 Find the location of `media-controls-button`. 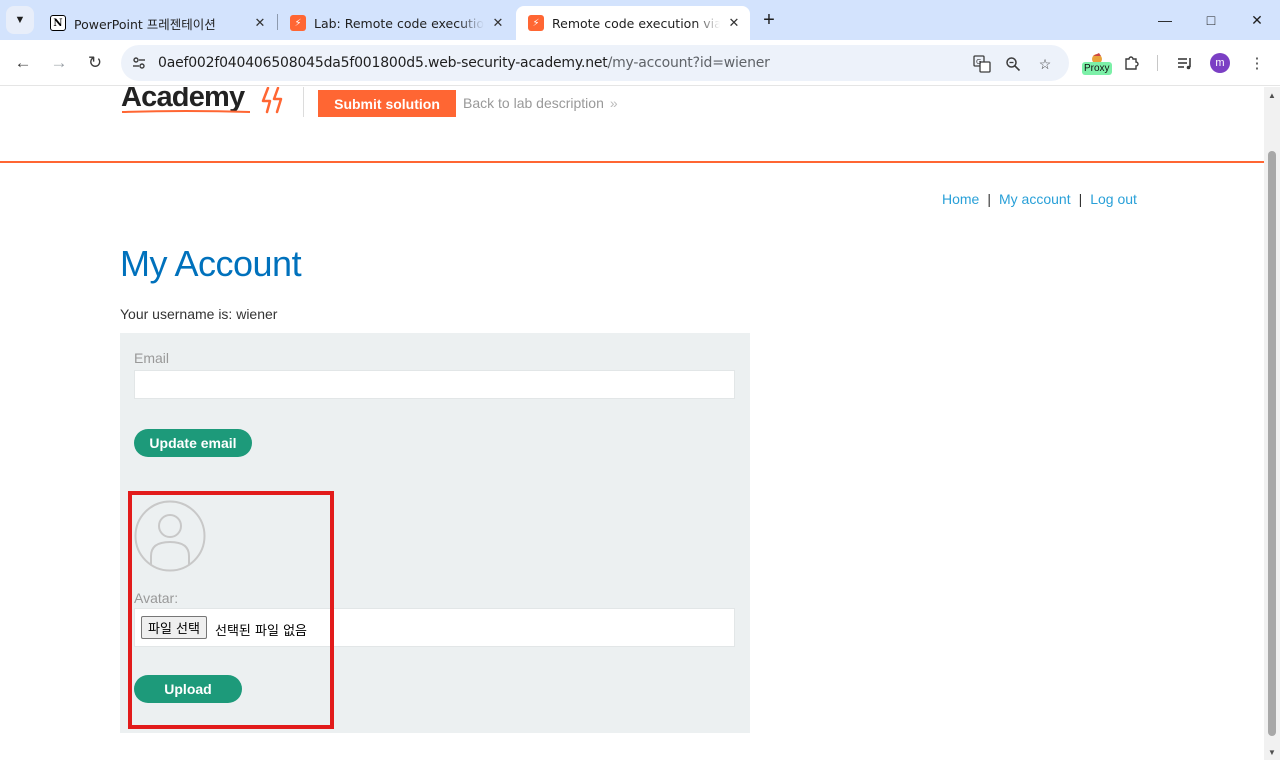

media-controls-button is located at coordinates (1185, 63).